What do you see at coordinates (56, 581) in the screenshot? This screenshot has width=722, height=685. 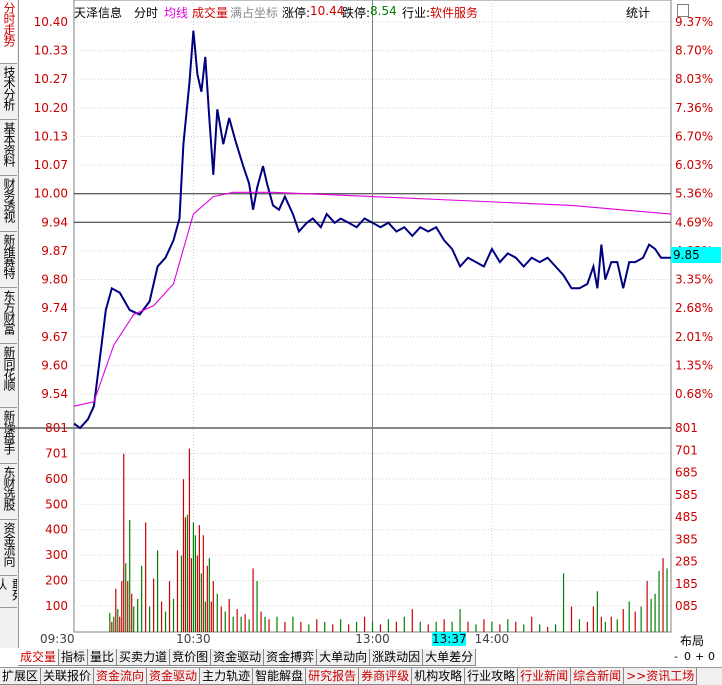 I see `volume-tick-label: 200` at bounding box center [56, 581].